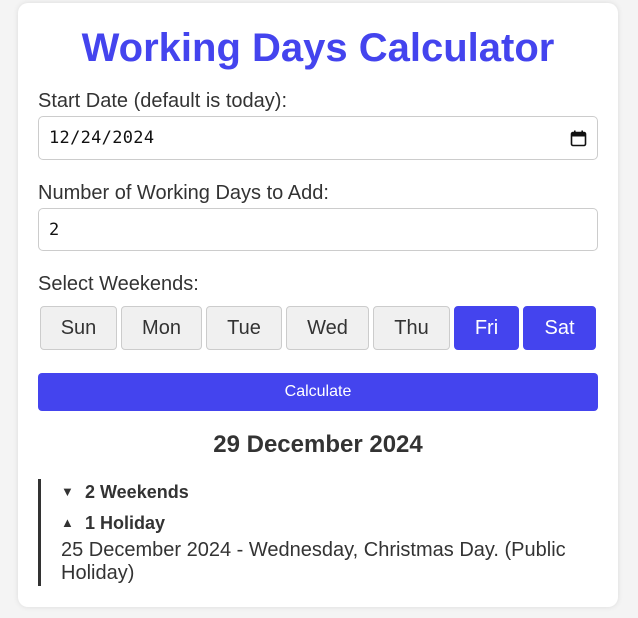 This screenshot has width=638, height=618. Describe the element at coordinates (102, 138) in the screenshot. I see `start-date-value: 12/24/2024` at that location.